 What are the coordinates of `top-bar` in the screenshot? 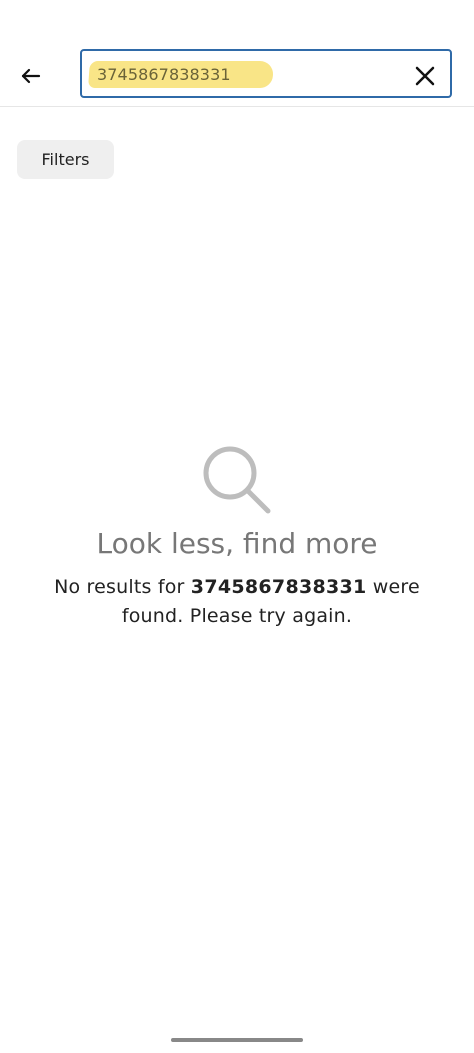 It's located at (237, 53).